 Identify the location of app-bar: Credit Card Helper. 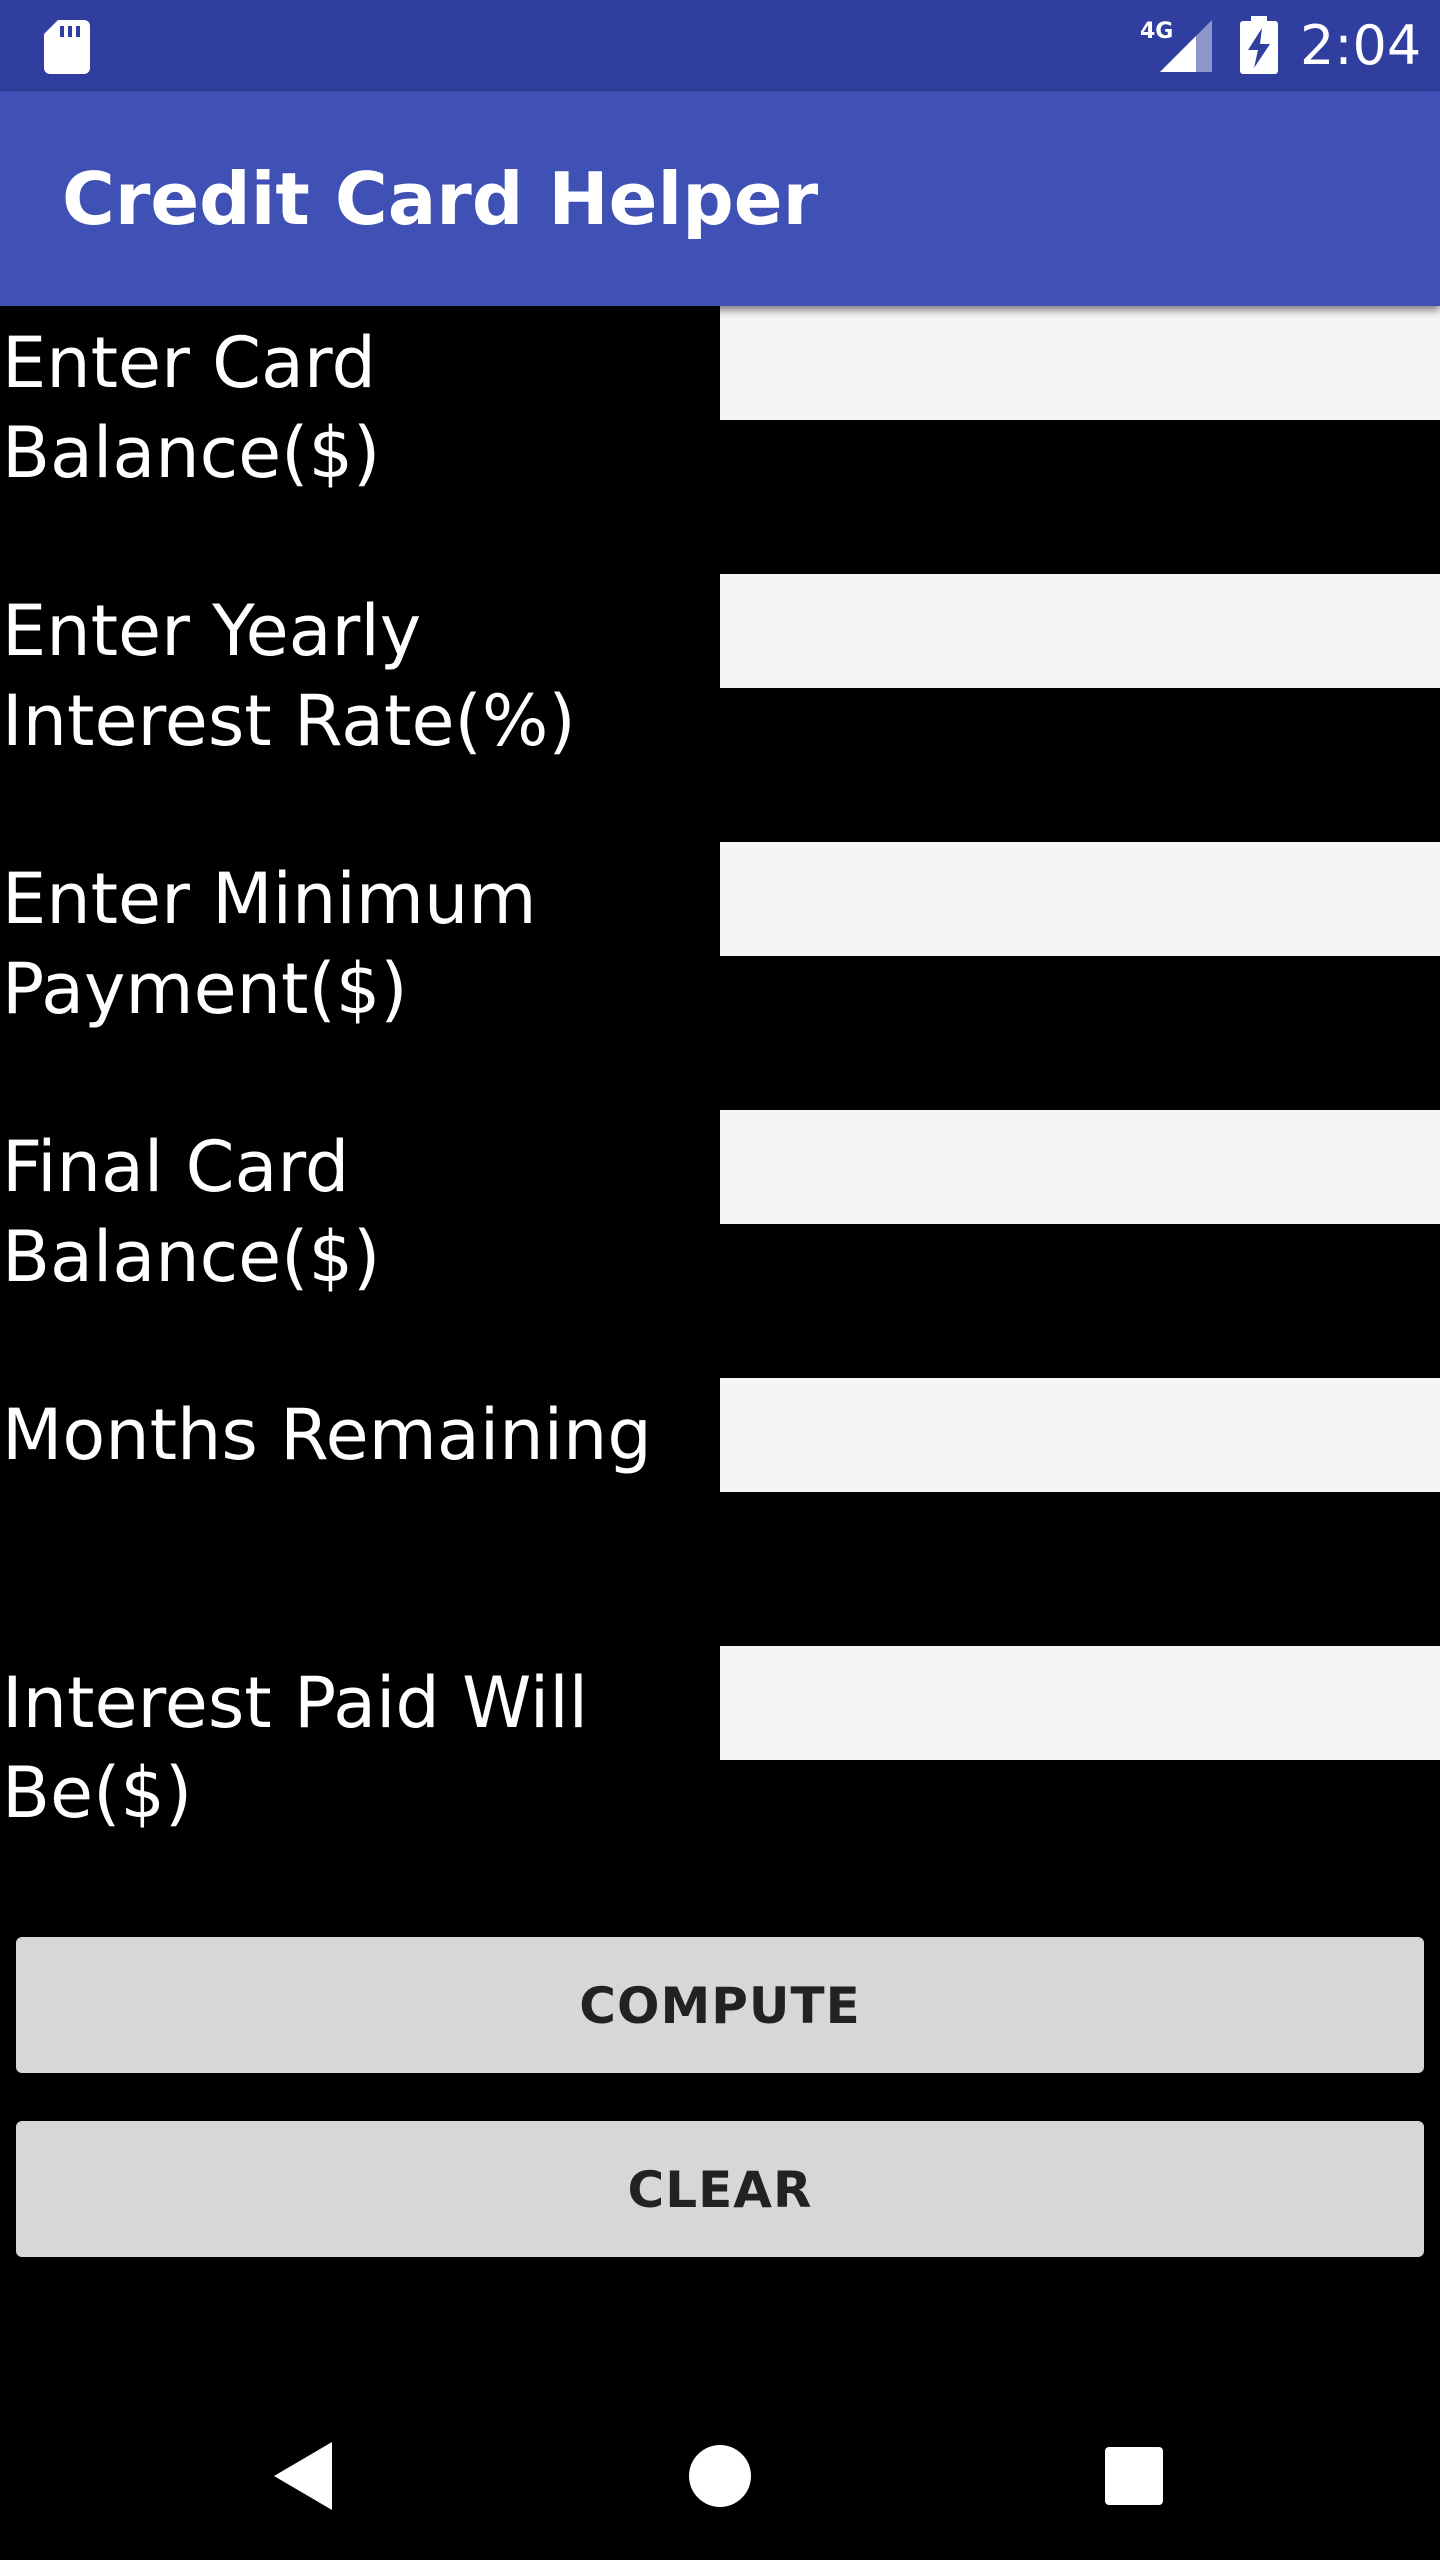
(720, 198).